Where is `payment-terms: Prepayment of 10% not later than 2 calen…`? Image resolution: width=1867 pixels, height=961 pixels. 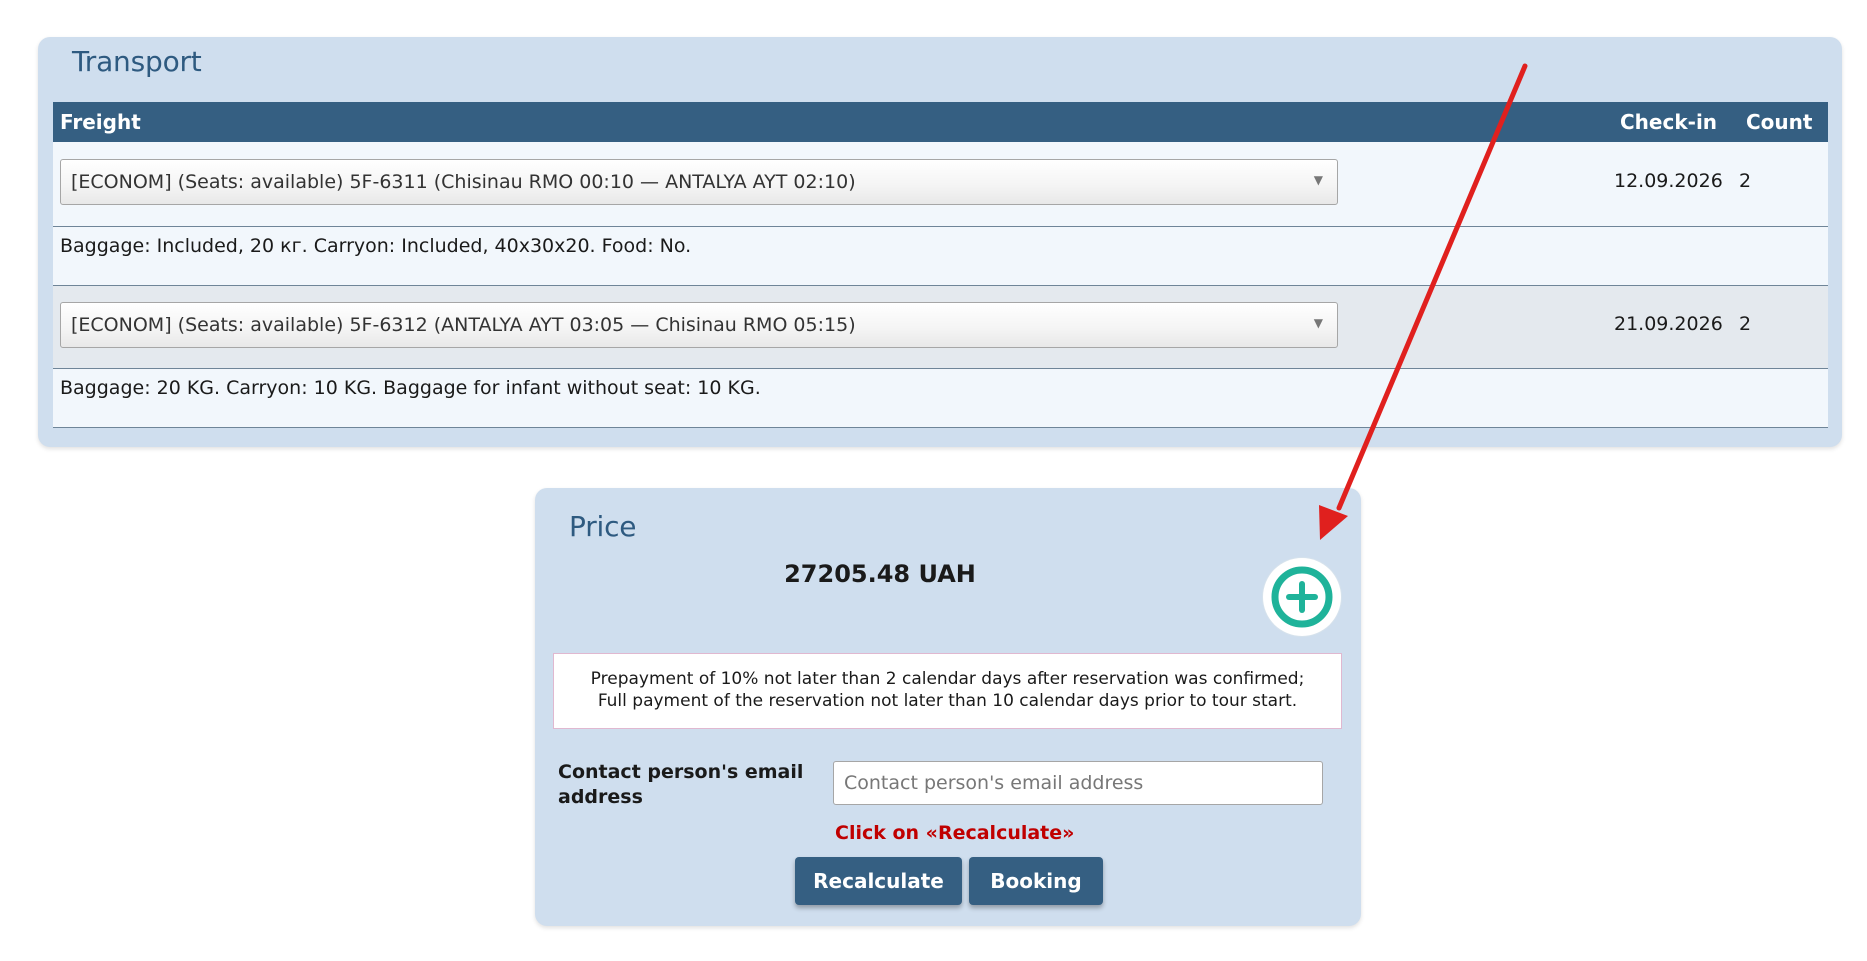 payment-terms: Prepayment of 10% not later than 2 calen… is located at coordinates (947, 691).